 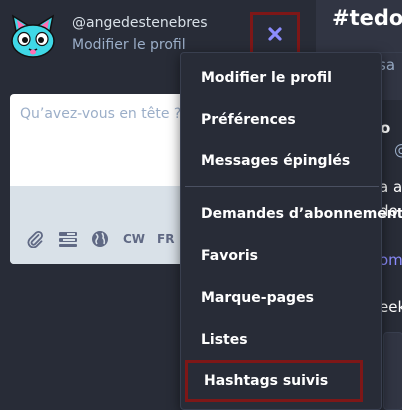 I want to click on add-poll-button, so click(x=68, y=239).